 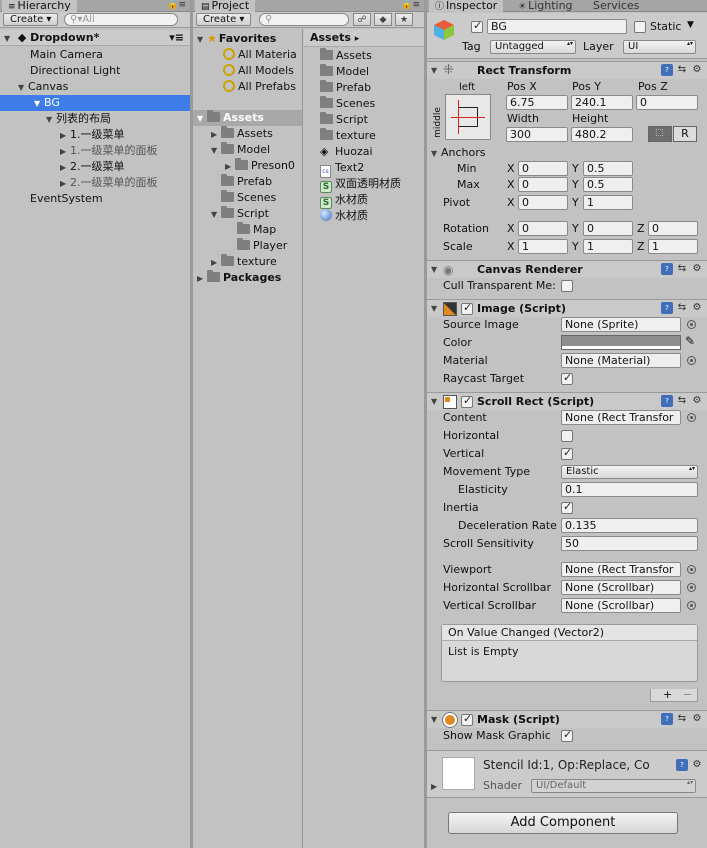 What do you see at coordinates (567, 453) in the screenshot?
I see `vertical-checkbox` at bounding box center [567, 453].